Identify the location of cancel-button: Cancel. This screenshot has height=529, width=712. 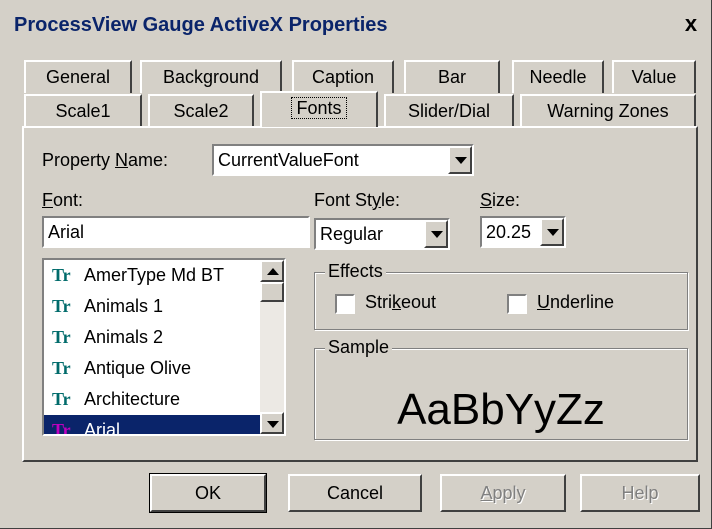
(355, 493).